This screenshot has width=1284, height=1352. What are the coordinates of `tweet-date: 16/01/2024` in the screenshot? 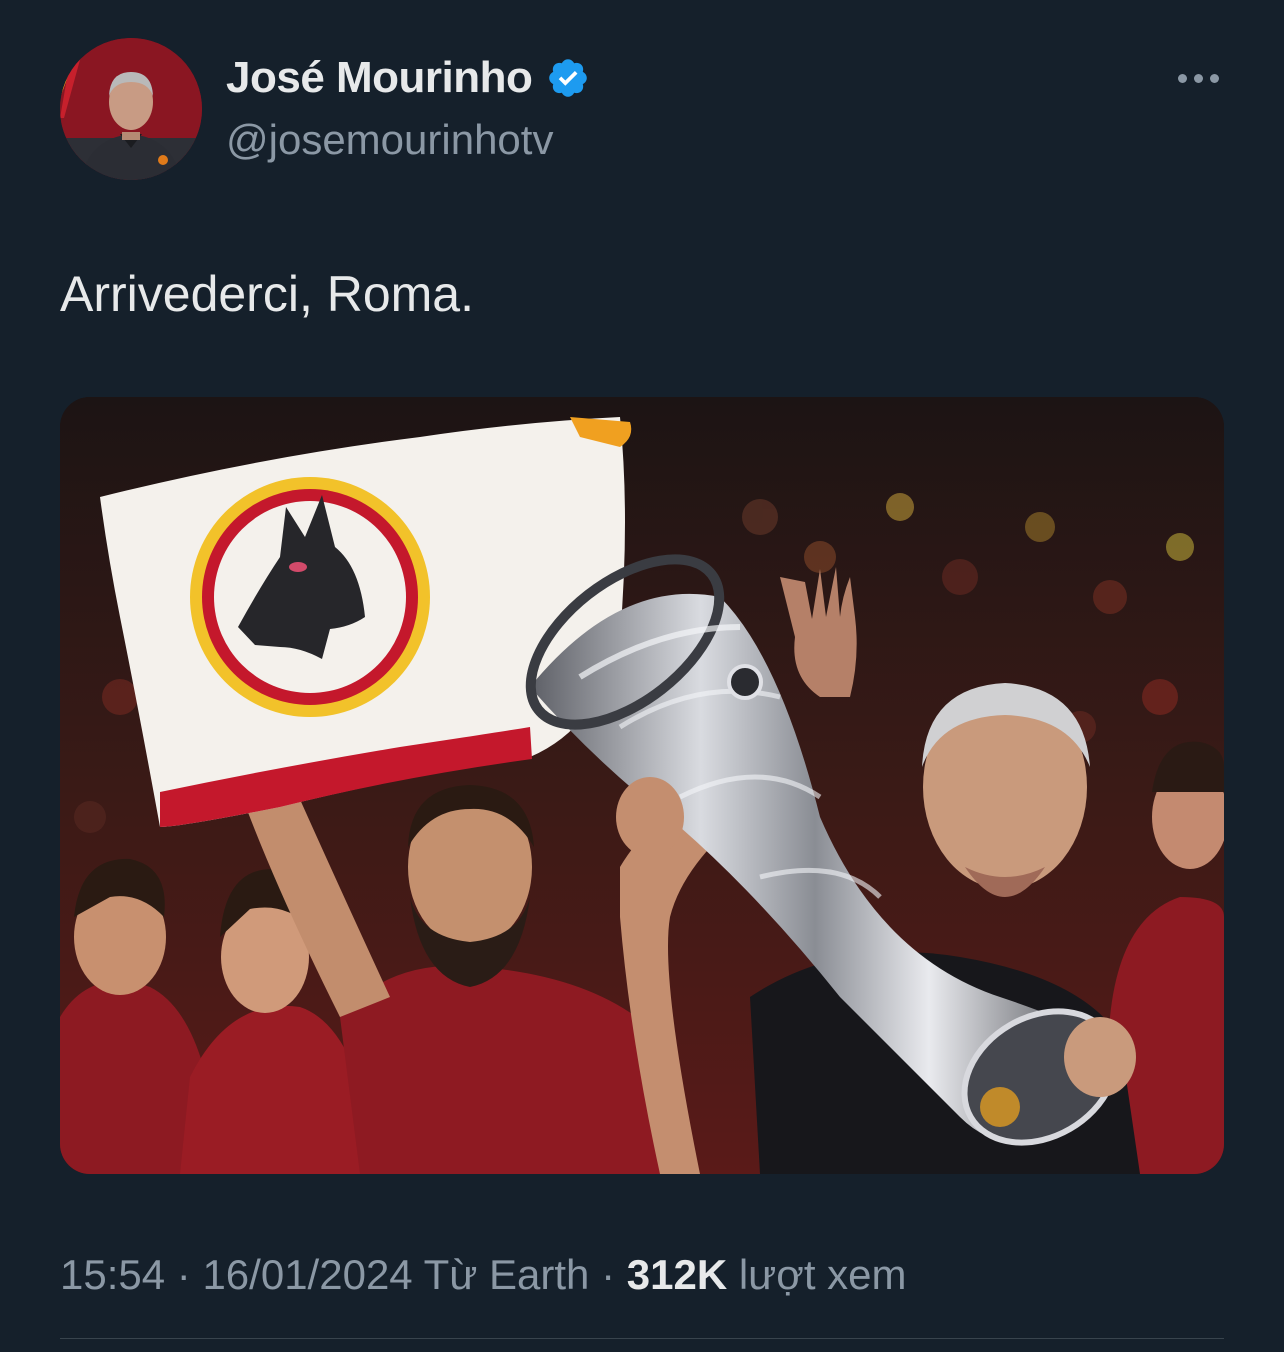 It's located at (307, 1274).